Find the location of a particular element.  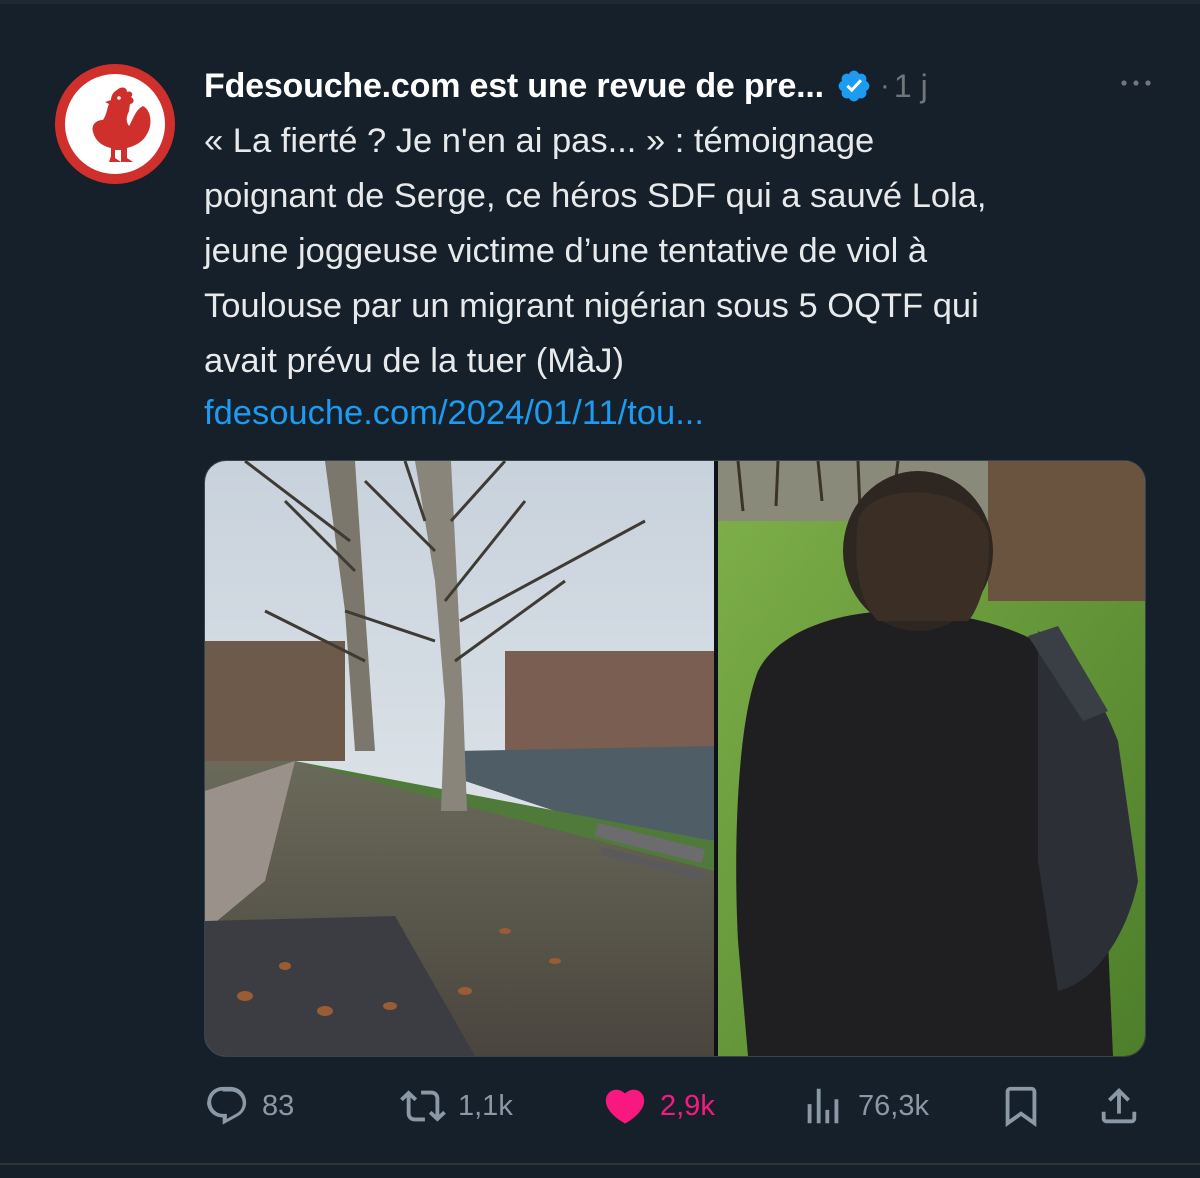

reply-icon is located at coordinates (227, 1105).